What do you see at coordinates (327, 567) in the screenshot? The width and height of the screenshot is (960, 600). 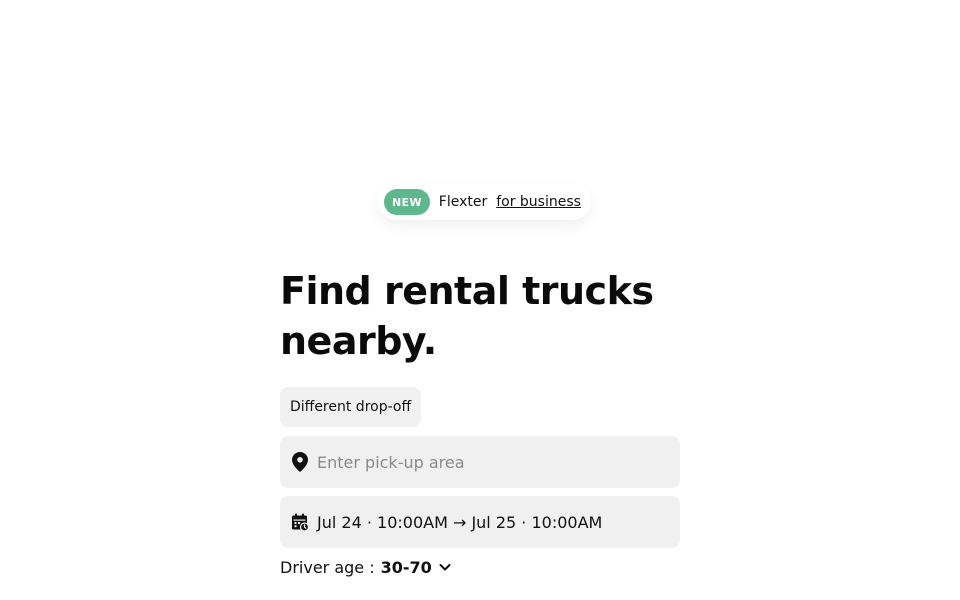 I see `driver-age-label: Driver age :` at bounding box center [327, 567].